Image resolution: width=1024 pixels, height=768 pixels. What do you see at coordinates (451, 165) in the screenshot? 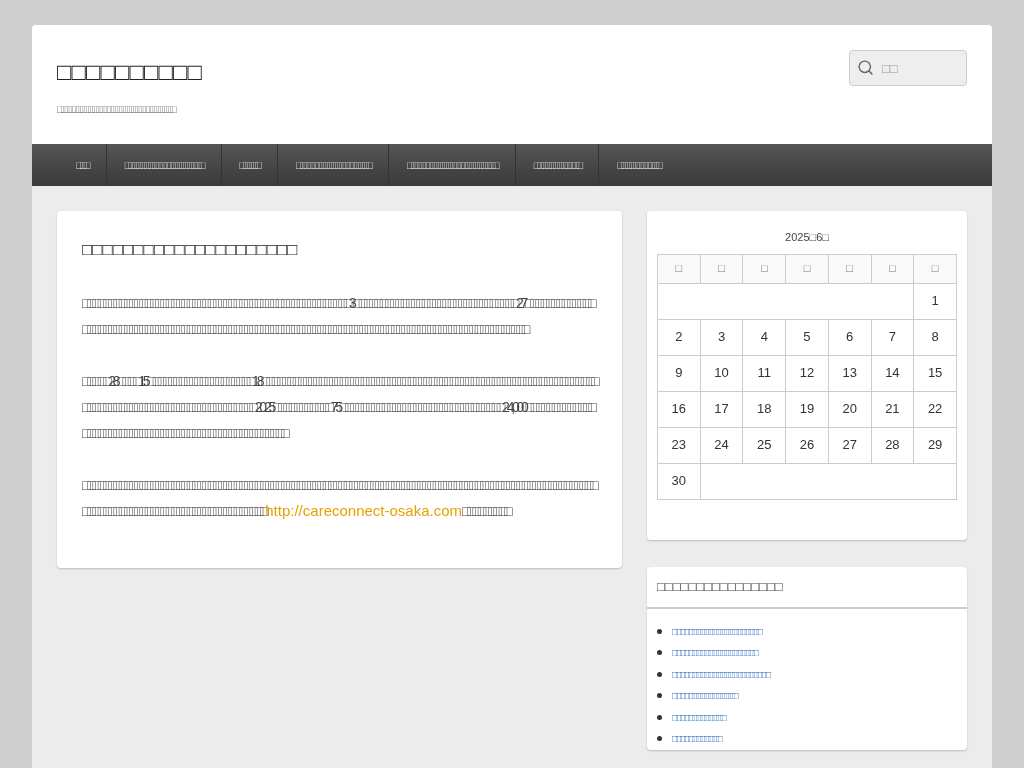
I see `nav-link: □□□□□□□□□□□□□□□□□□□□□□□` at bounding box center [451, 165].